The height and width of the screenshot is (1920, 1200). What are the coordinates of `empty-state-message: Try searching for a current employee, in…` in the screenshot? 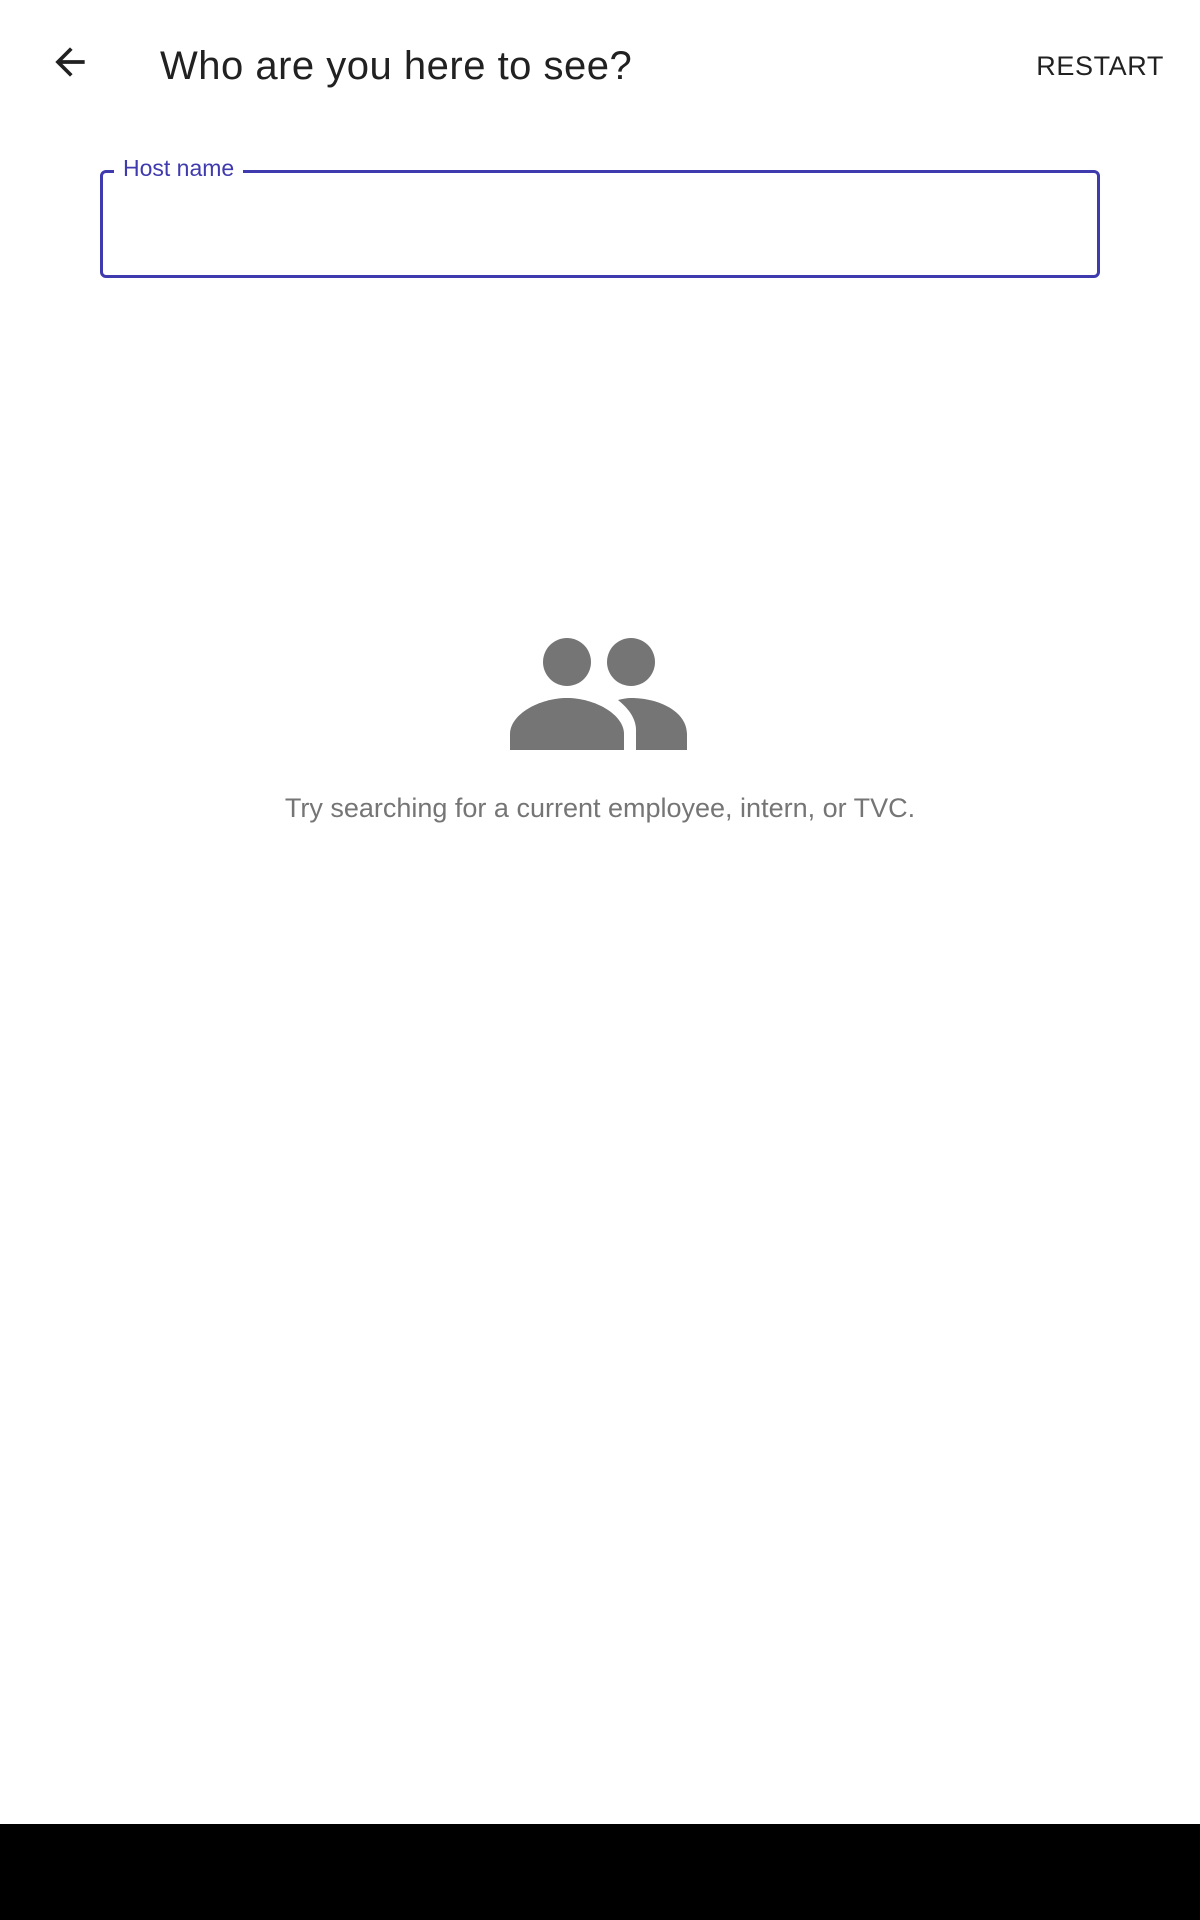 It's located at (600, 808).